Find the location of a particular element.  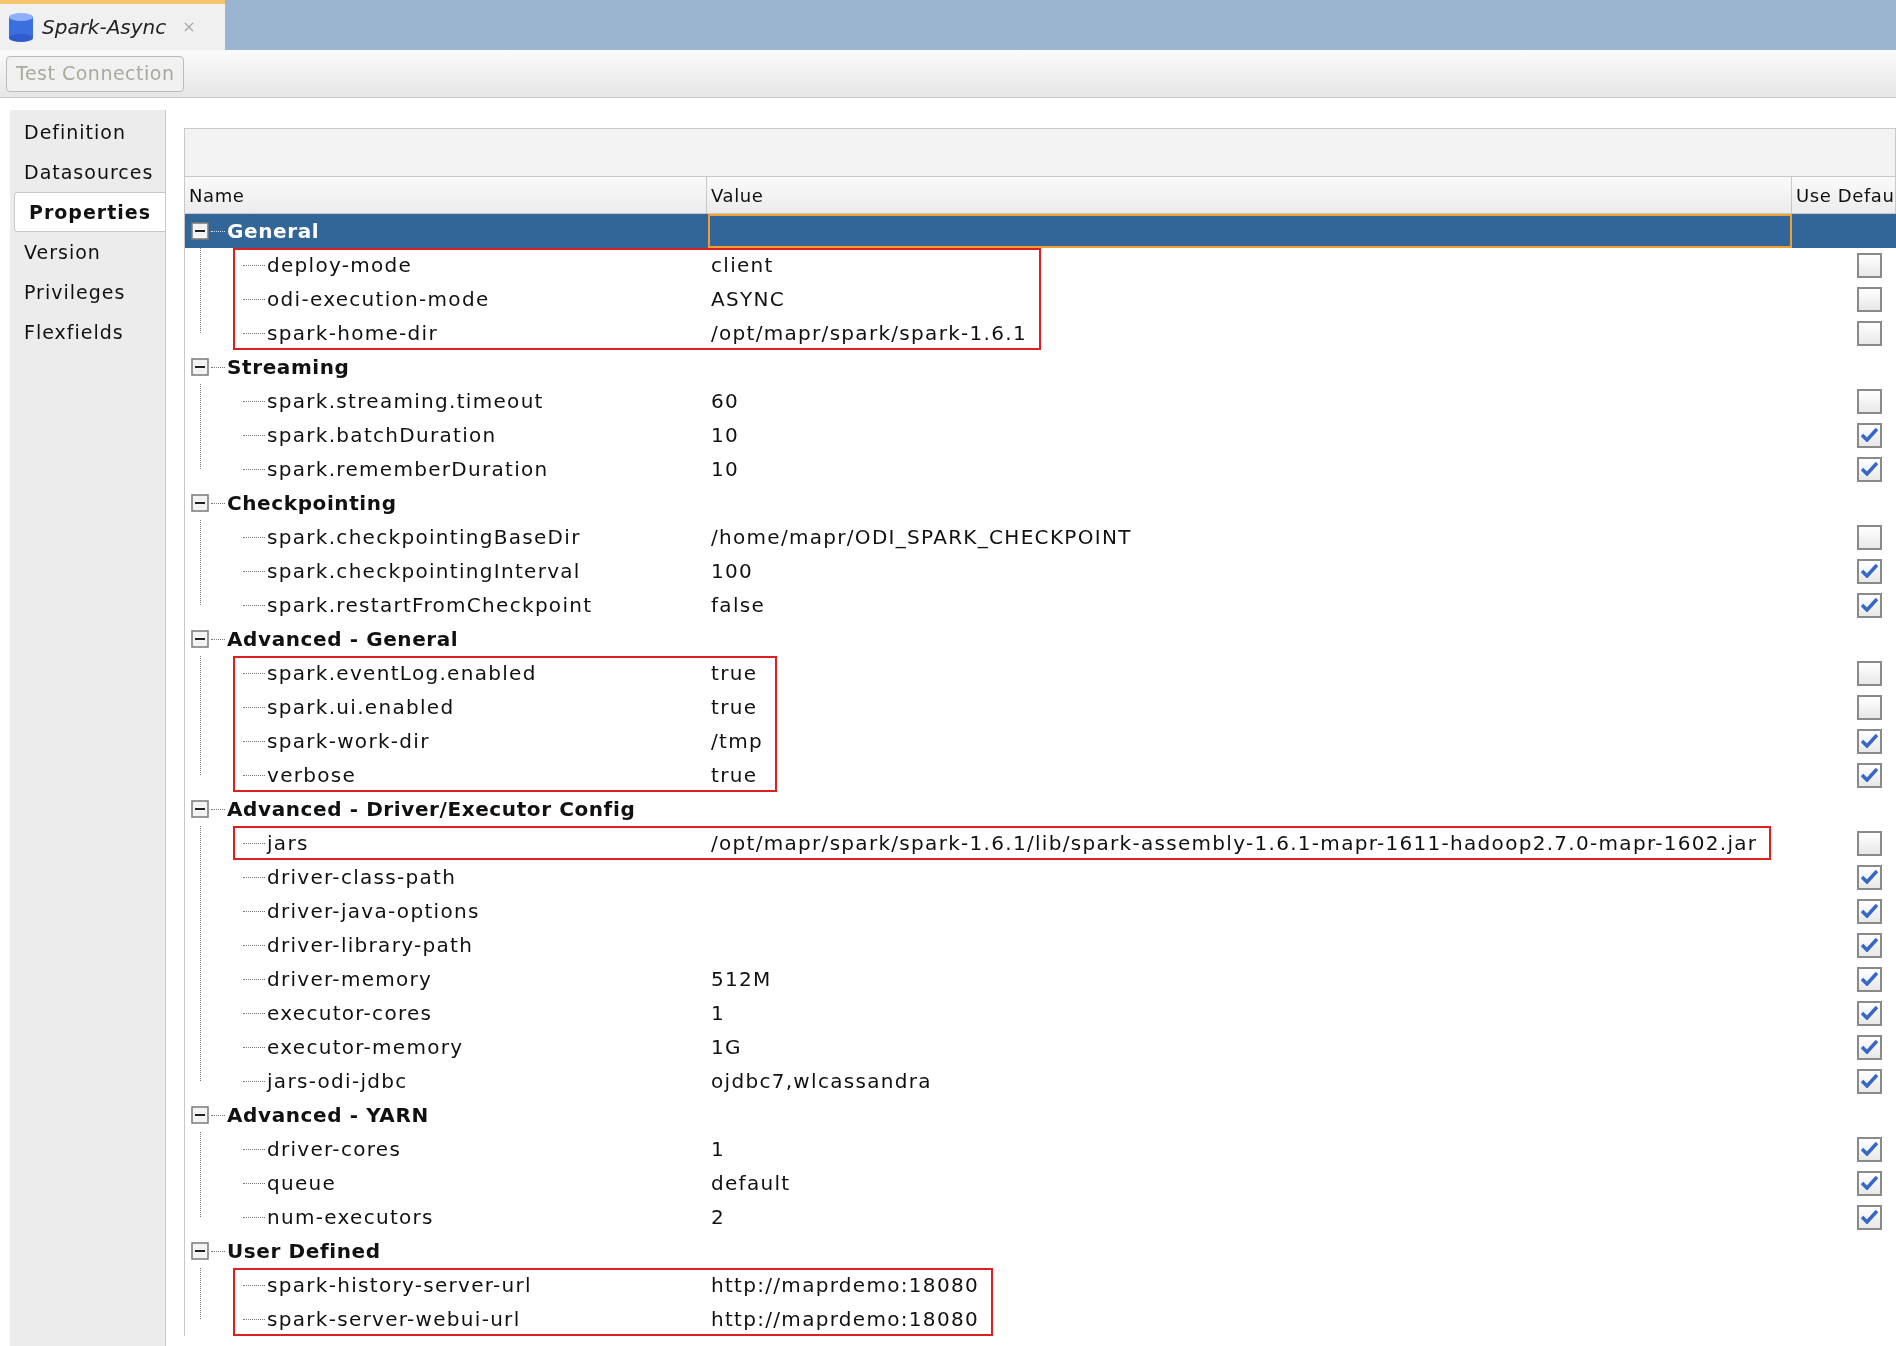

property-name: num-executors is located at coordinates (350, 1217).